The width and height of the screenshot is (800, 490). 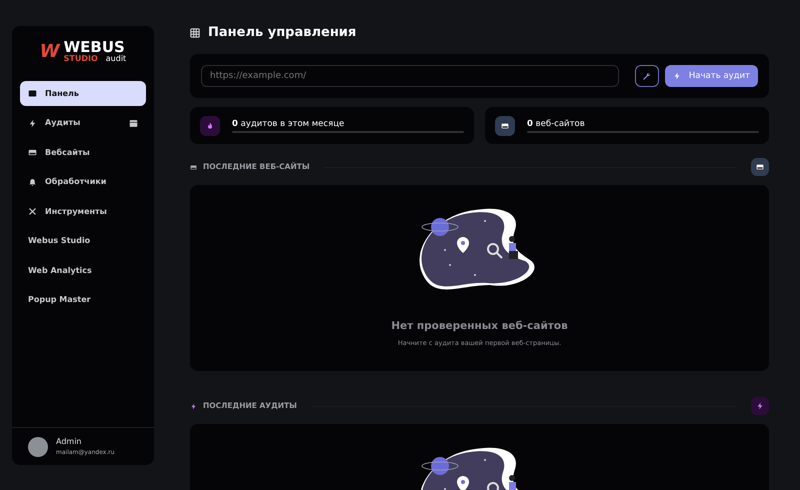 I want to click on avatar, so click(x=38, y=446).